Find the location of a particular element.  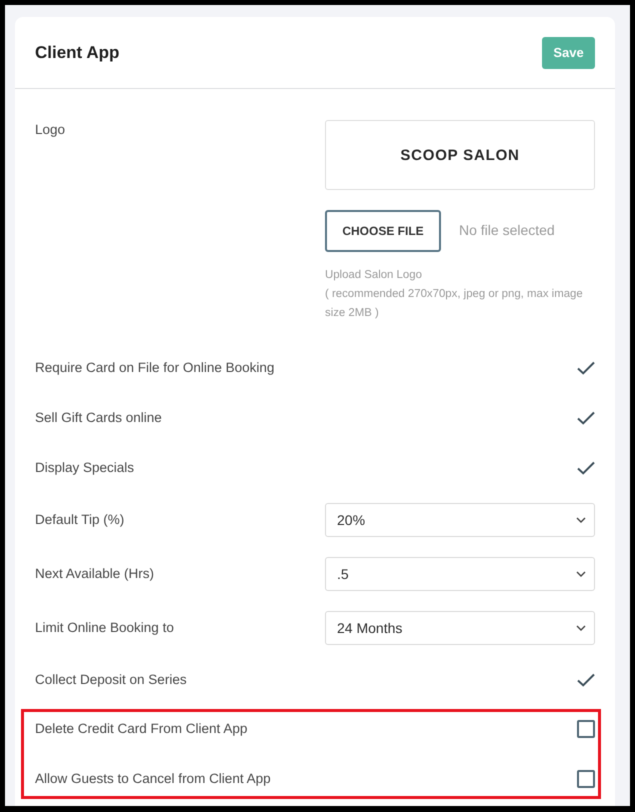

card-title: Client App is located at coordinates (77, 52).